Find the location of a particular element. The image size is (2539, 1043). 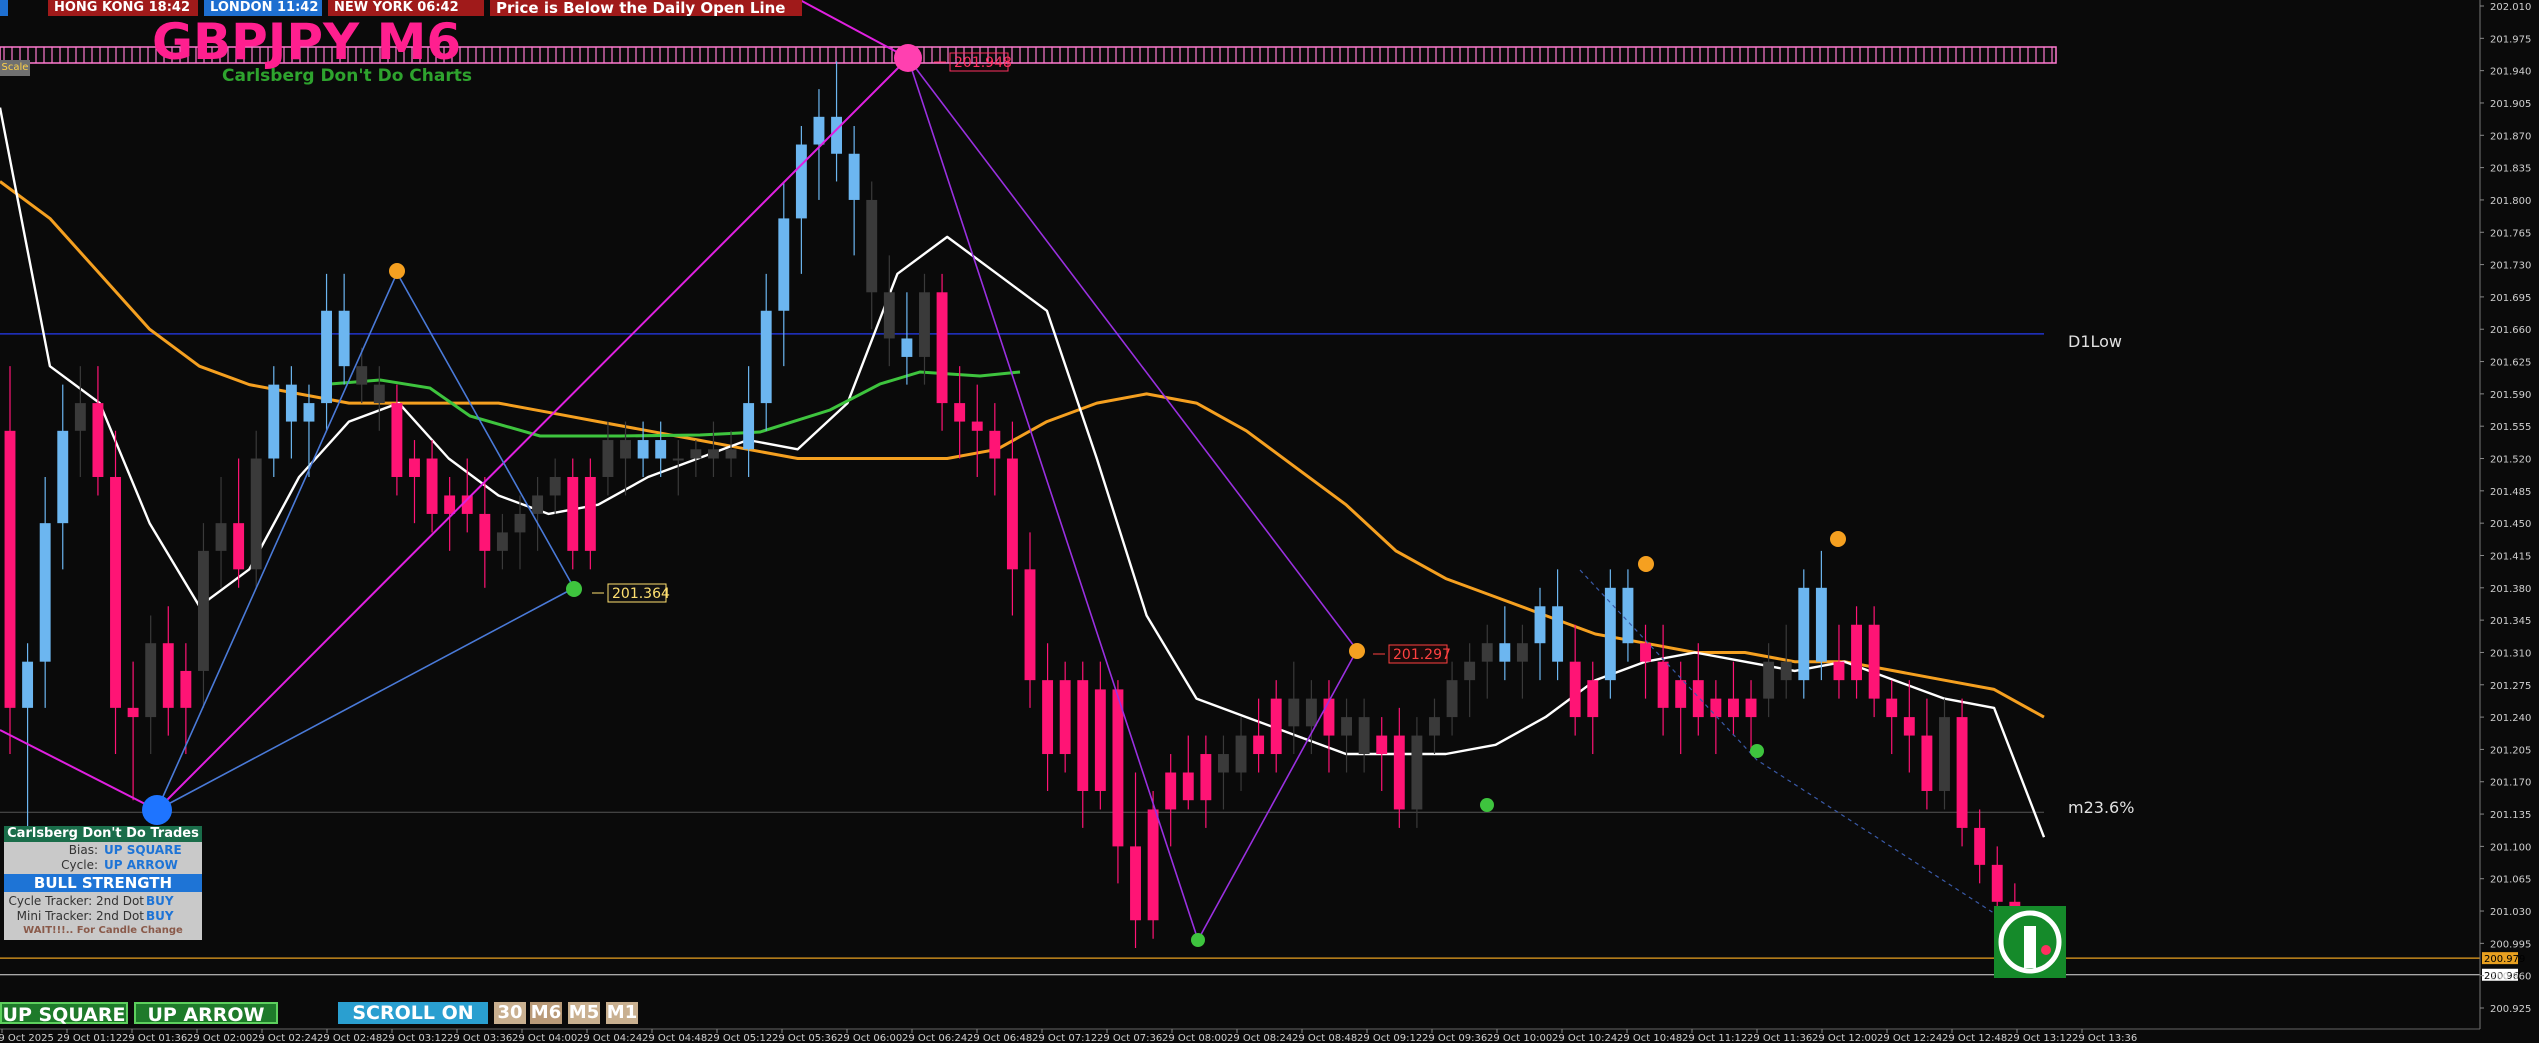

time-tick-label: 29 Oct 10:48 is located at coordinates (1649, 1038).